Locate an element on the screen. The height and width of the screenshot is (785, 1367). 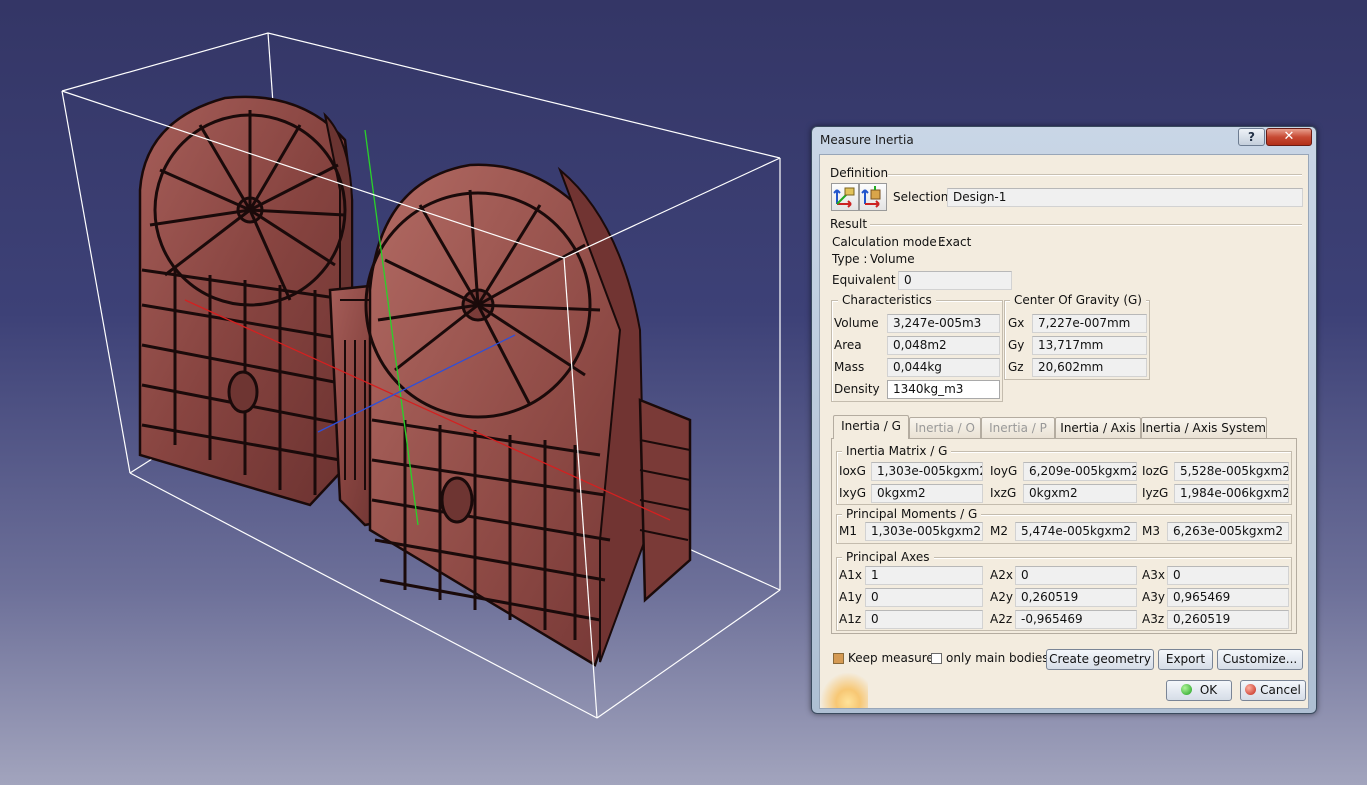
a3x-label: A3x is located at coordinates (1153, 575).